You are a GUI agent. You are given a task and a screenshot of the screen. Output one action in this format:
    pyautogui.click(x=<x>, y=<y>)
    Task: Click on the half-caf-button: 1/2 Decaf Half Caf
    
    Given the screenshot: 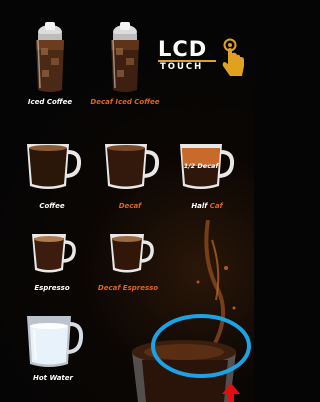 What is the action you would take?
    pyautogui.click(x=207, y=174)
    